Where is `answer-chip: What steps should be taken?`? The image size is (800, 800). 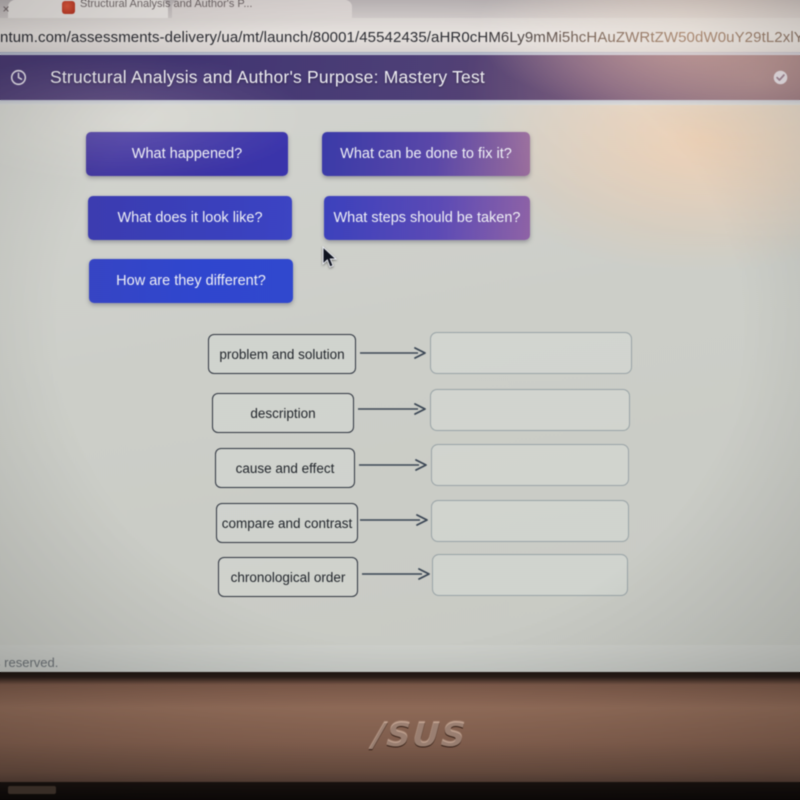
answer-chip: What steps should be taken? is located at coordinates (427, 218).